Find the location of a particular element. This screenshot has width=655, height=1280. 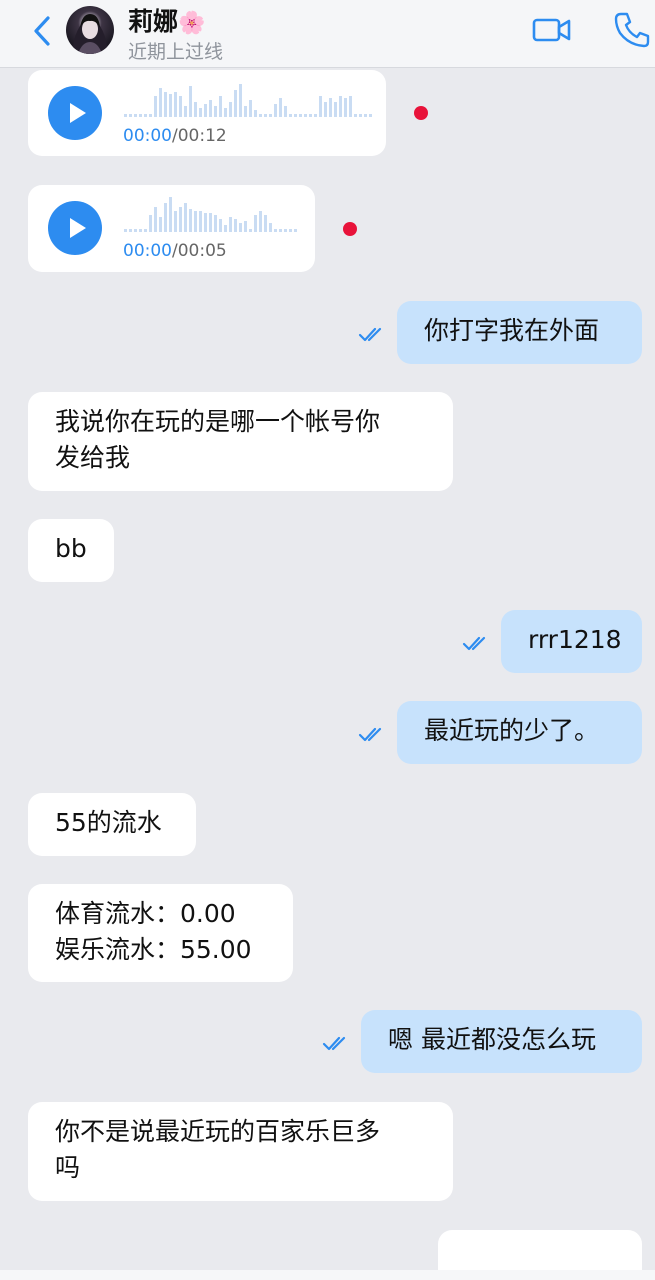

message-text: 55的流水 is located at coordinates (108, 822).